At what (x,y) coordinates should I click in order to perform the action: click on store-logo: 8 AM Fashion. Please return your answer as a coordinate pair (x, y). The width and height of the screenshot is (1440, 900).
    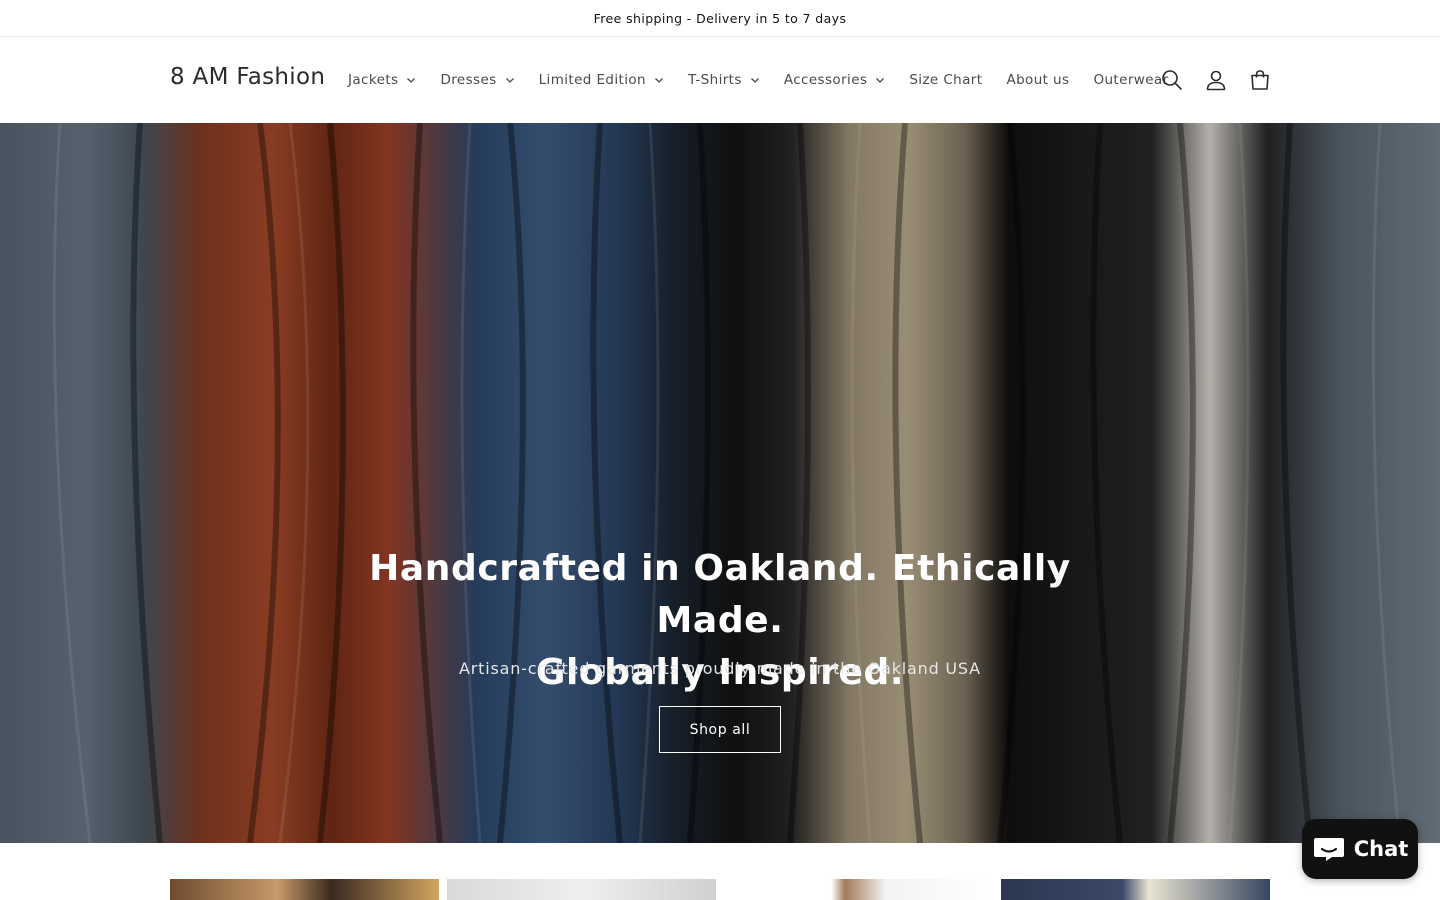
    Looking at the image, I should click on (247, 77).